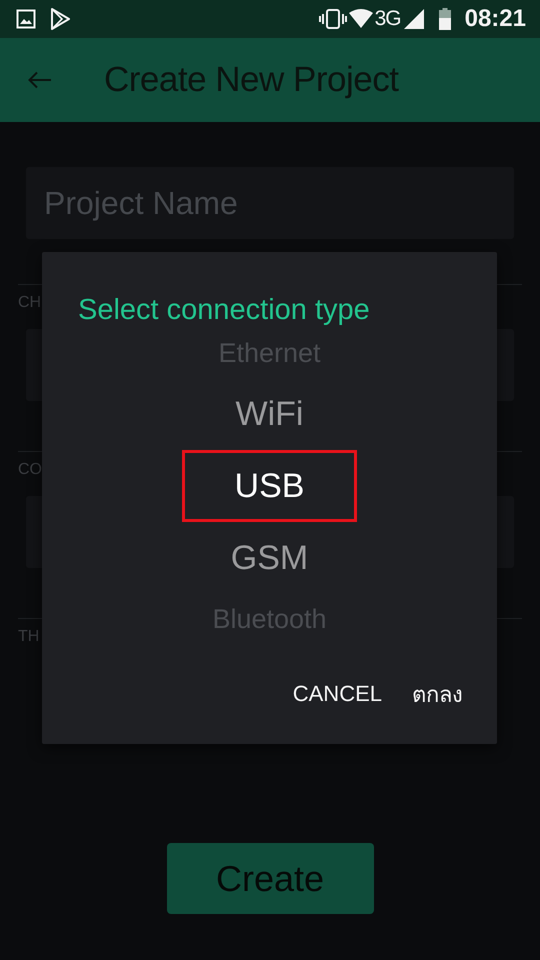 This screenshot has height=960, width=540. Describe the element at coordinates (444, 19) in the screenshot. I see `battery-icon` at that location.